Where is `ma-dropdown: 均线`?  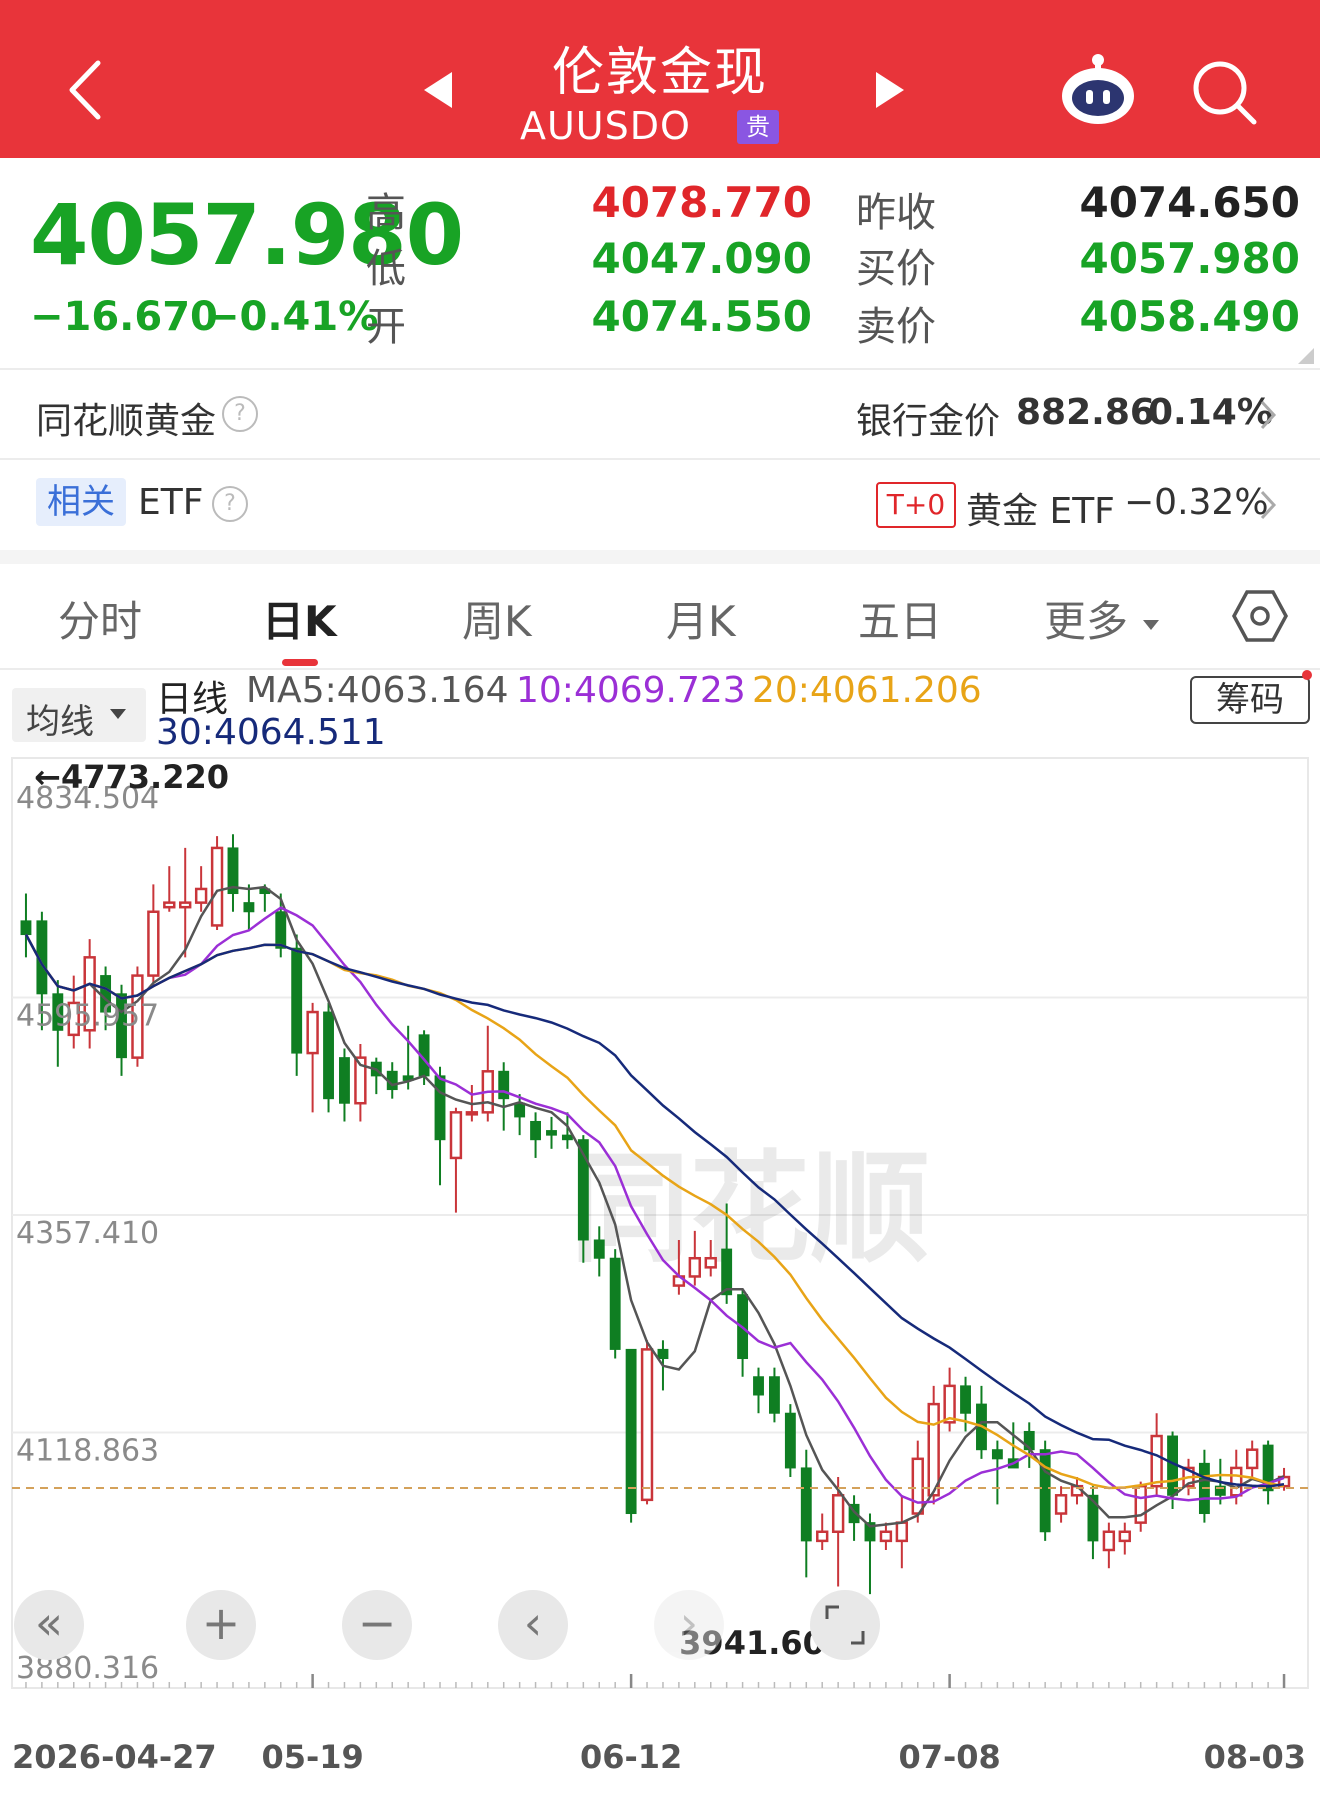
ma-dropdown: 均线 is located at coordinates (79, 715).